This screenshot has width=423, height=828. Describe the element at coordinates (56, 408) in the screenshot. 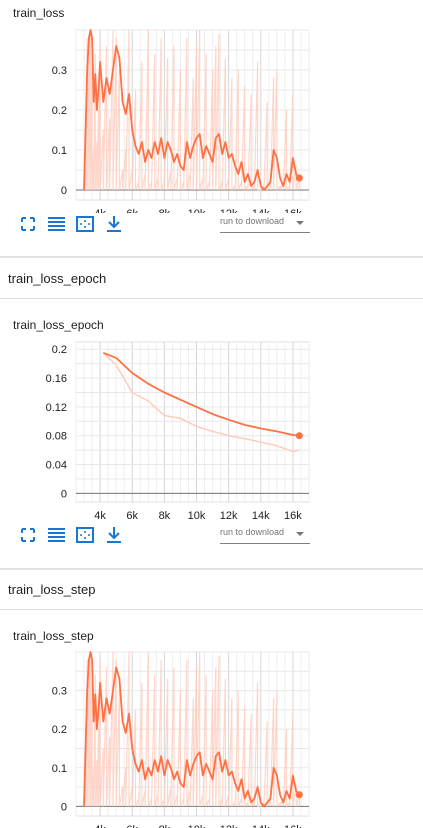

I see `y-tick-label: 0.12` at that location.